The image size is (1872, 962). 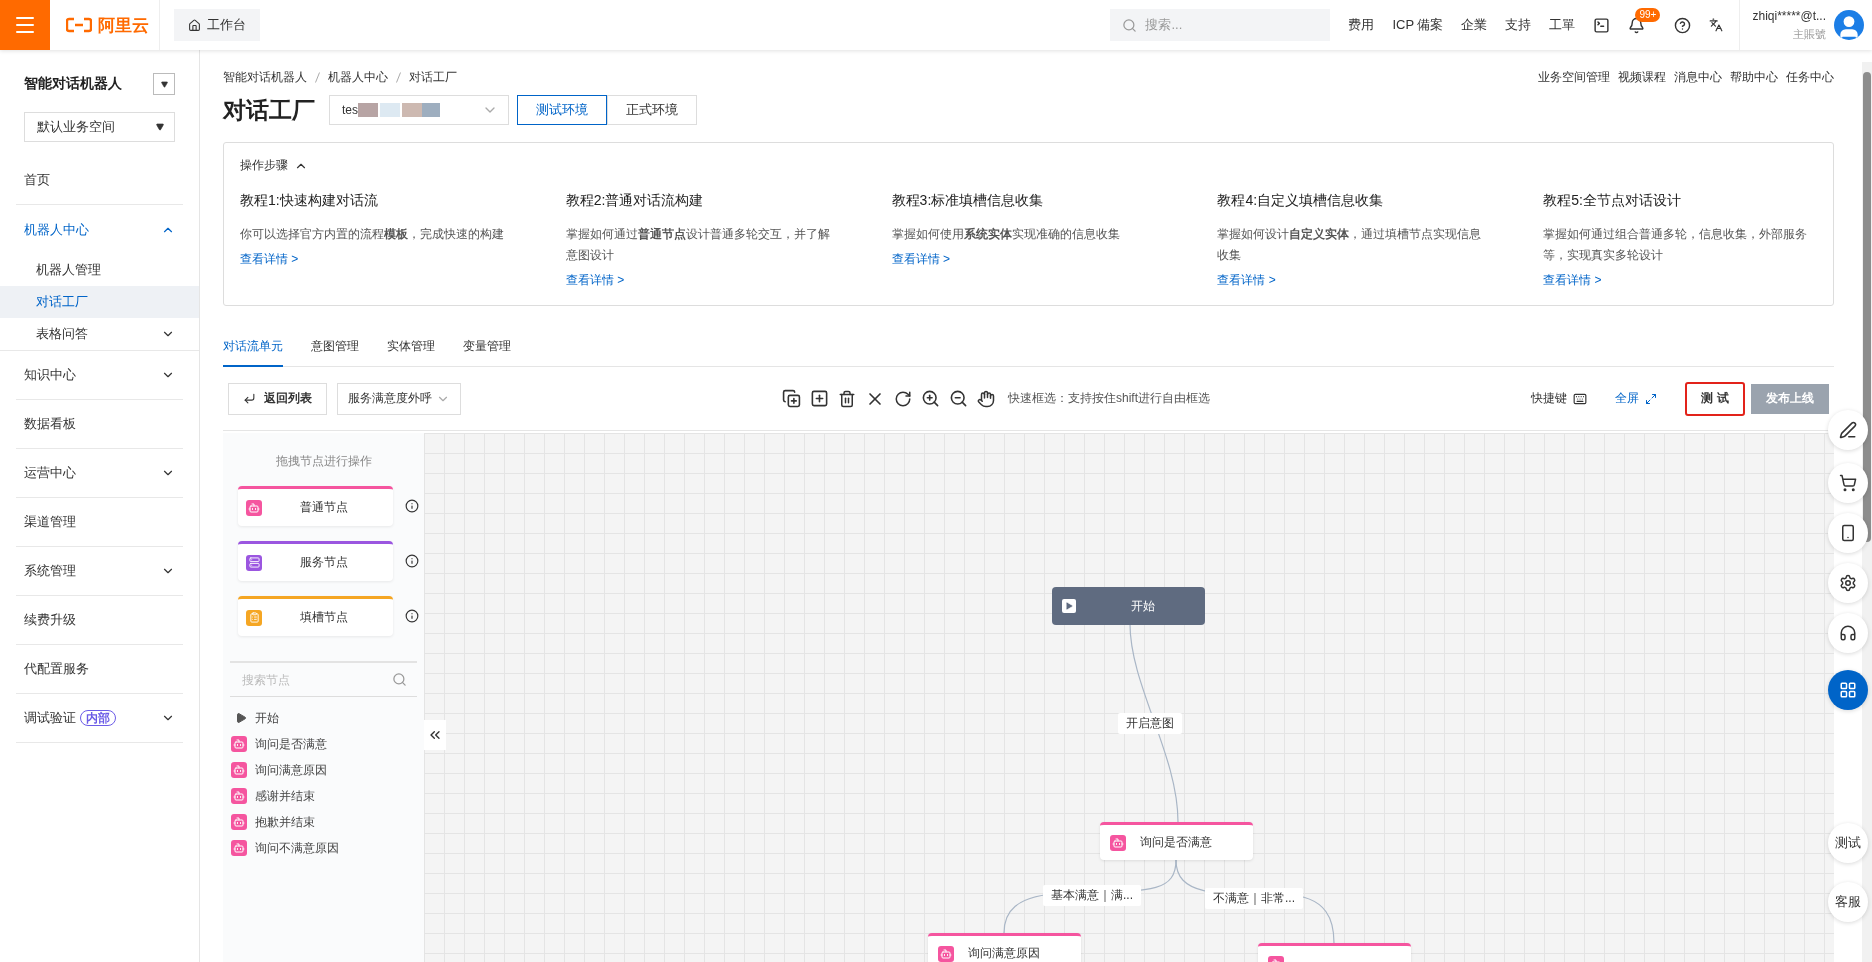 What do you see at coordinates (1715, 398) in the screenshot?
I see `test-button: 测 试` at bounding box center [1715, 398].